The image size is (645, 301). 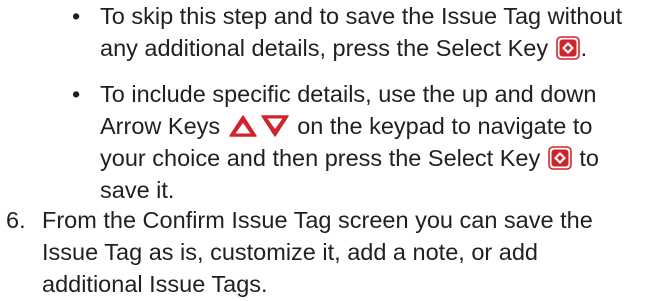 I want to click on down-arrow-key-icon, so click(x=274, y=126).